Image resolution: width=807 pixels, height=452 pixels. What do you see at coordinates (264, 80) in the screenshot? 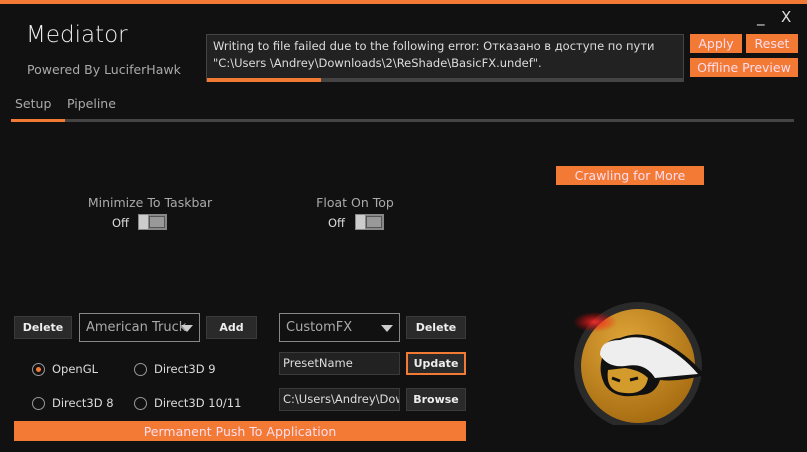
I see `status-progress-fill` at bounding box center [264, 80].